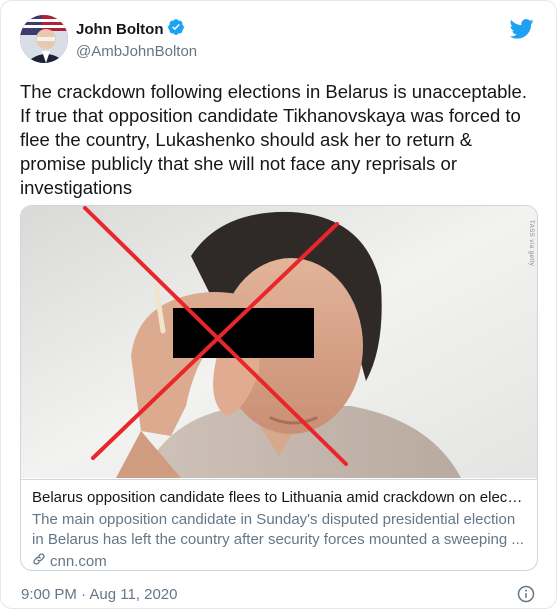 The width and height of the screenshot is (559, 611). I want to click on display-name: John Bolton, so click(119, 29).